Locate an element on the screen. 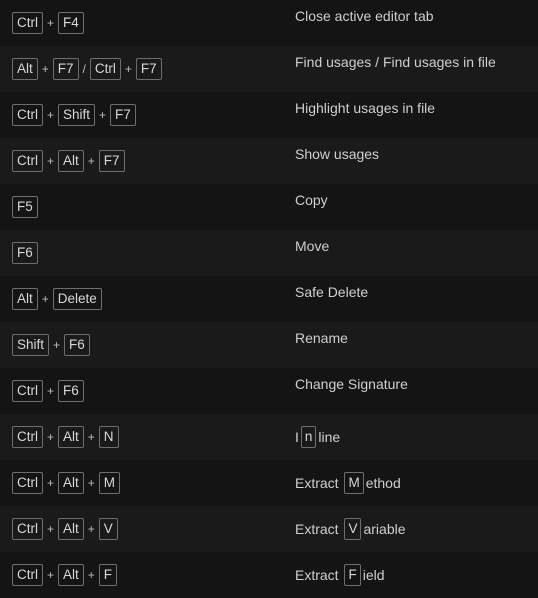  description-text: line is located at coordinates (329, 437).